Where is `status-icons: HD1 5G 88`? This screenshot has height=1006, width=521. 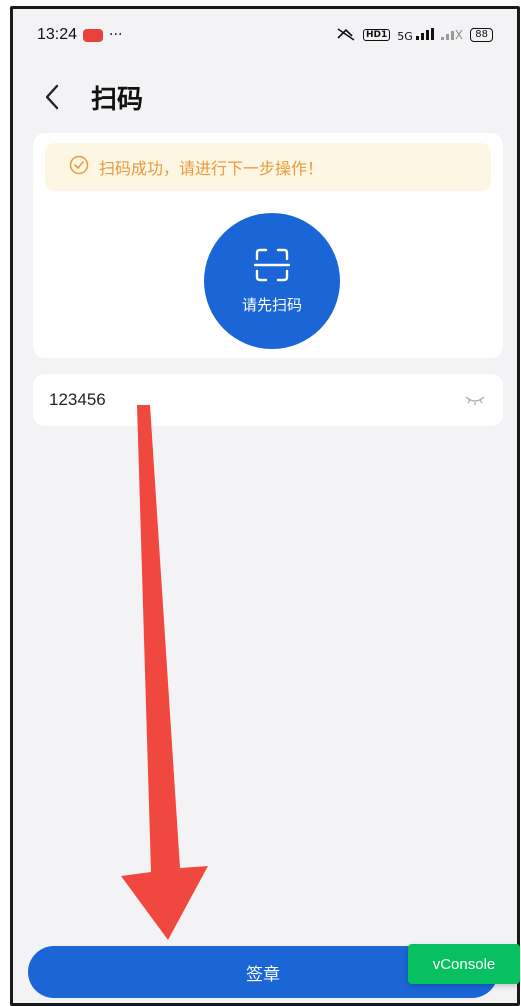
status-icons: HD1 5G 88 is located at coordinates (414, 35).